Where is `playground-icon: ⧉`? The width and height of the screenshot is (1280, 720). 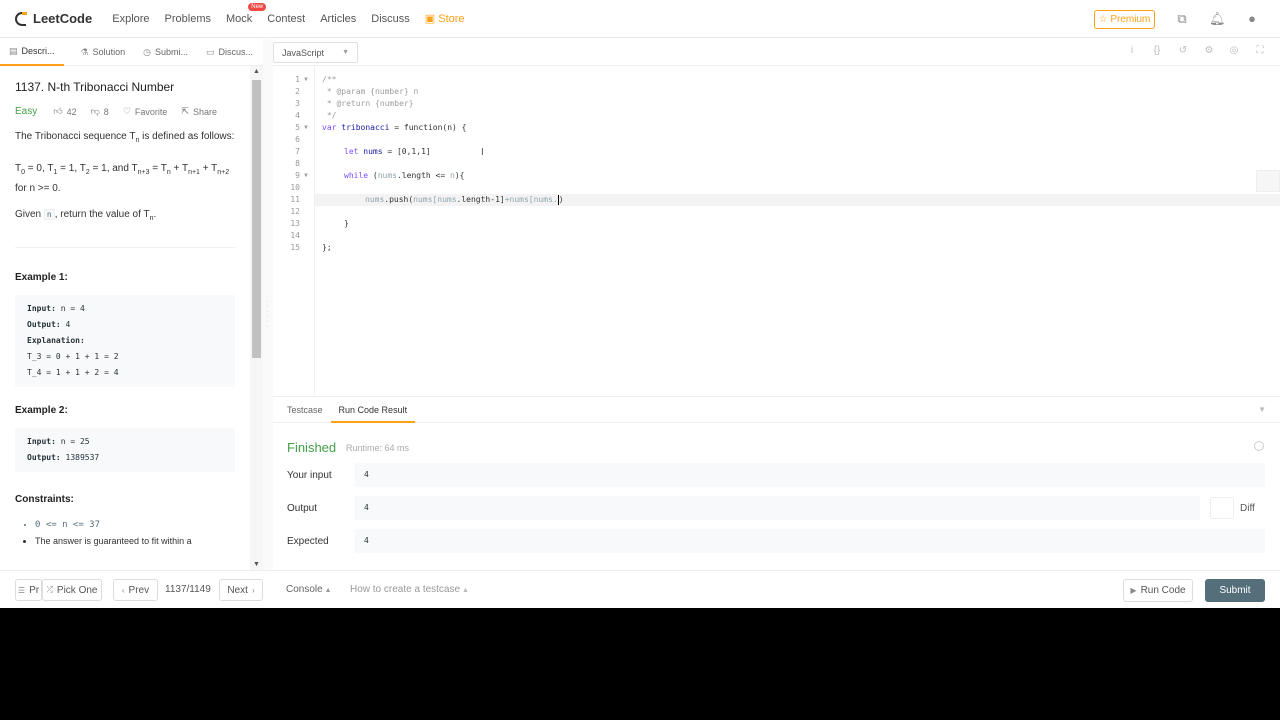
playground-icon: ⧉ is located at coordinates (1182, 19).